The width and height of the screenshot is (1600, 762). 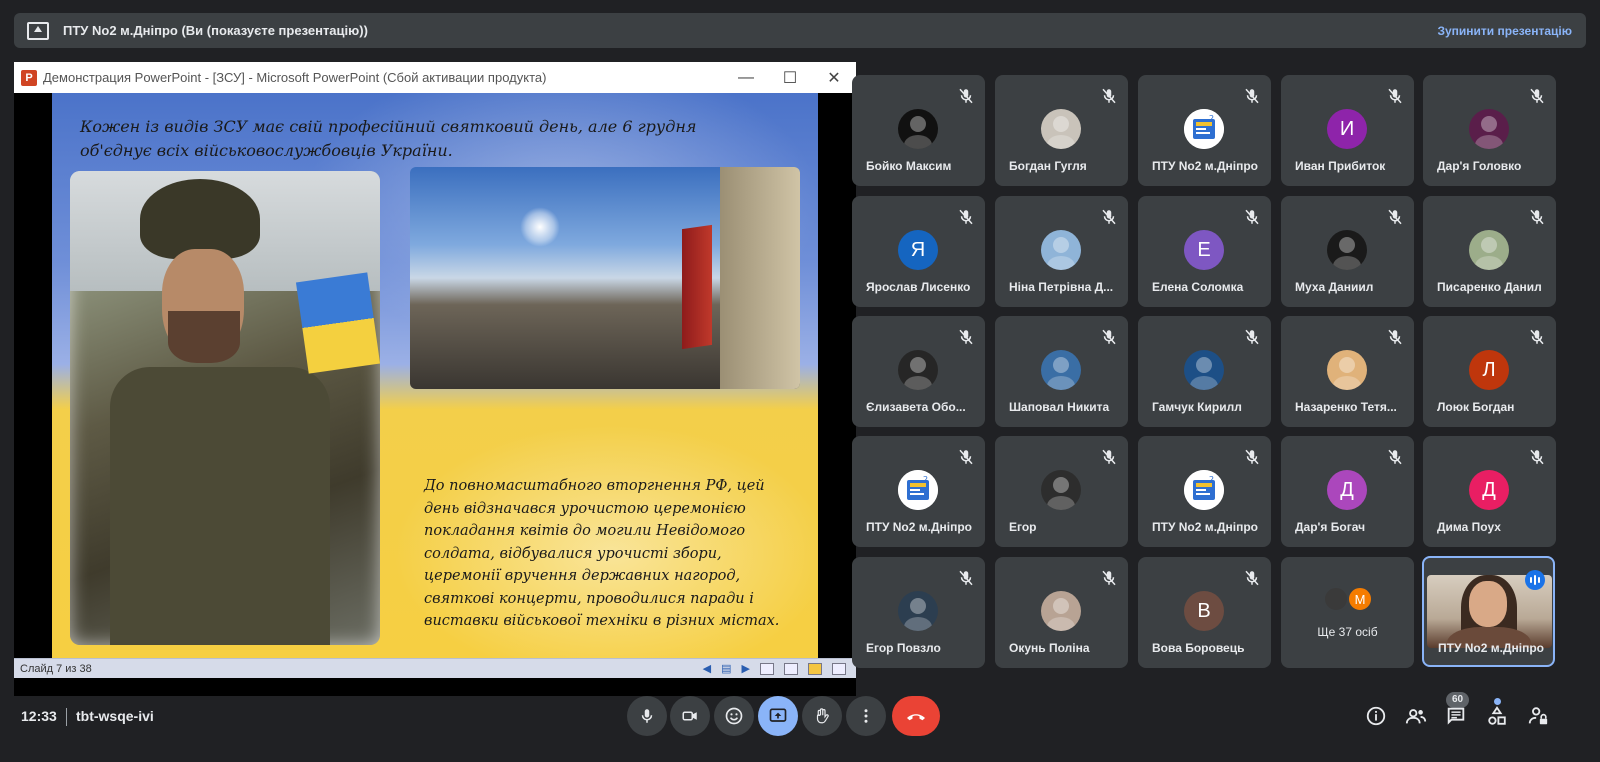 I want to click on participant-tile: Егор Повзло, so click(x=918, y=612).